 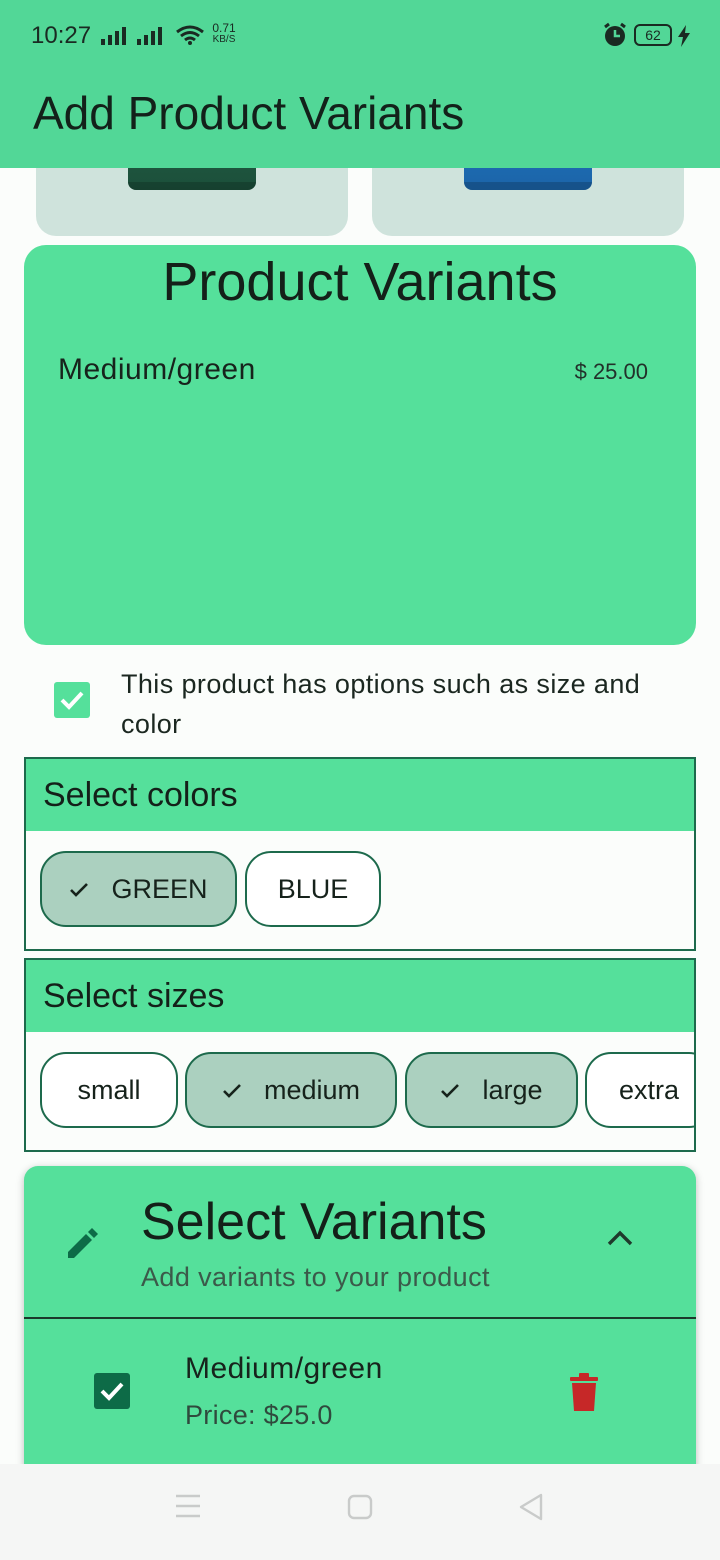 I want to click on wifi-icon, so click(x=190, y=37).